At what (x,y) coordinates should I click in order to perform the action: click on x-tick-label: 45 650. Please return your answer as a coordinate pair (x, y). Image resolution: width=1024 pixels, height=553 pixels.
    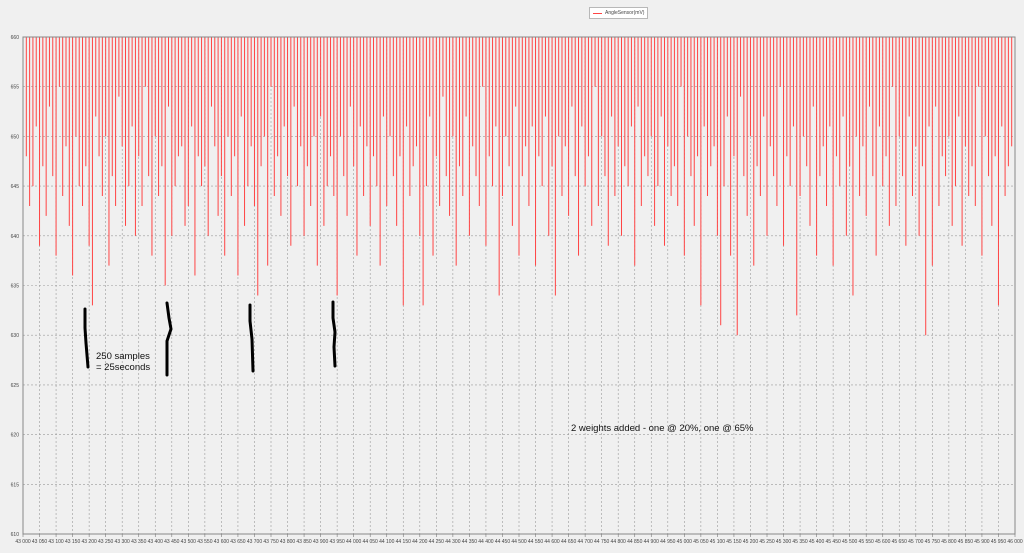
    Looking at the image, I should click on (900, 542).